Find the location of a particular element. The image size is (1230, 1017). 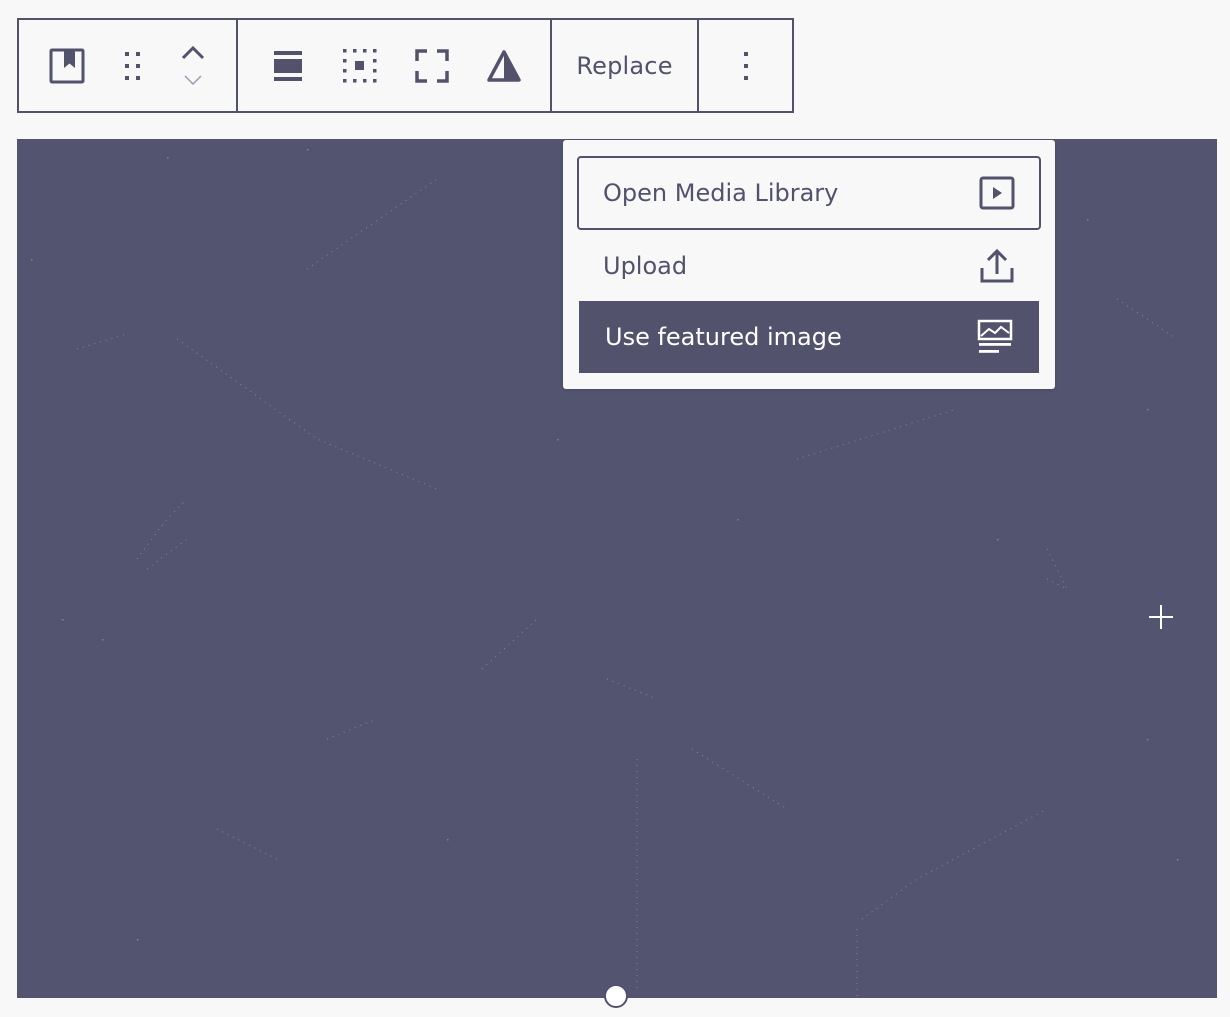

drag-handle-icon is located at coordinates (133, 66).